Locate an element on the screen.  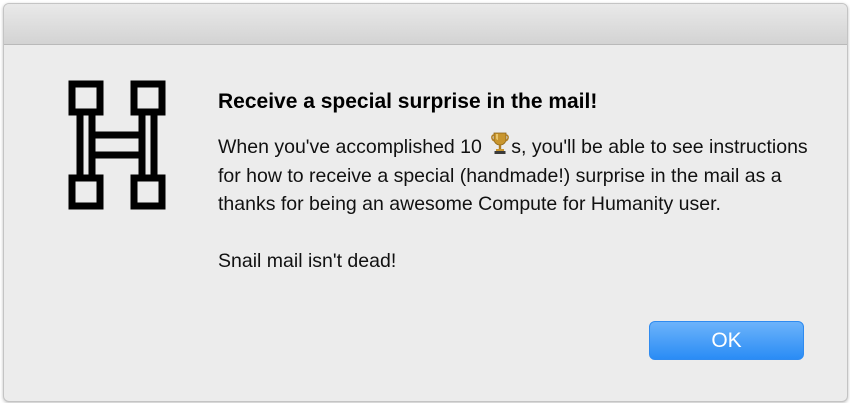
compute-for-humanity-logo-icon is located at coordinates (117, 145).